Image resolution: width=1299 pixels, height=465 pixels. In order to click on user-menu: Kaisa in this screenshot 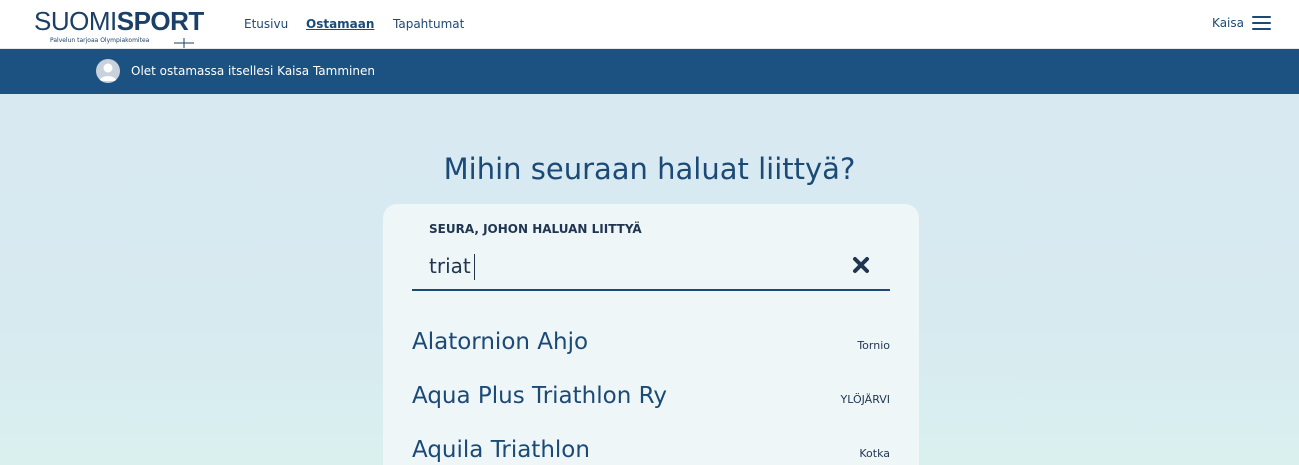, I will do `click(1241, 23)`.